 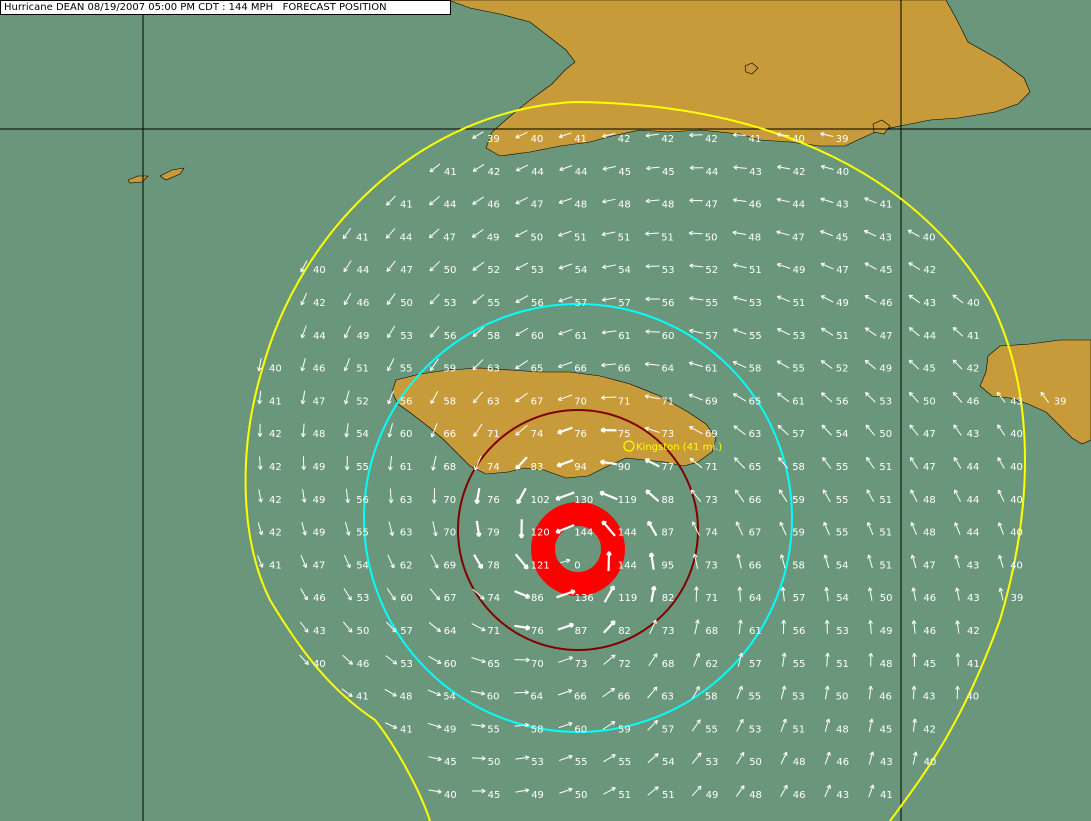 What do you see at coordinates (493, 565) in the screenshot?
I see `wind-speed-label: 78` at bounding box center [493, 565].